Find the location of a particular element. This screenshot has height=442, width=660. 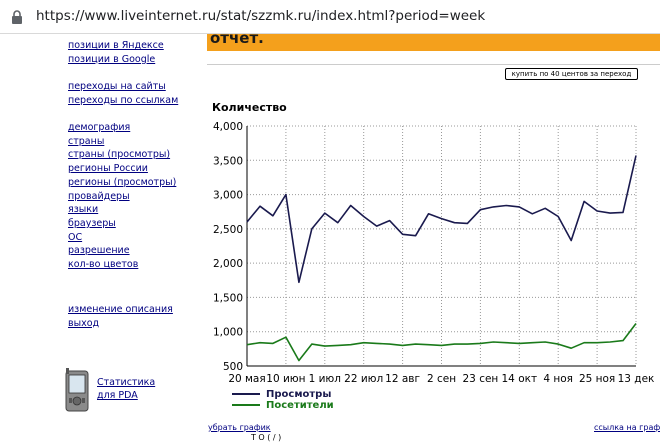

sidebar-link: регионы России is located at coordinates (108, 168).